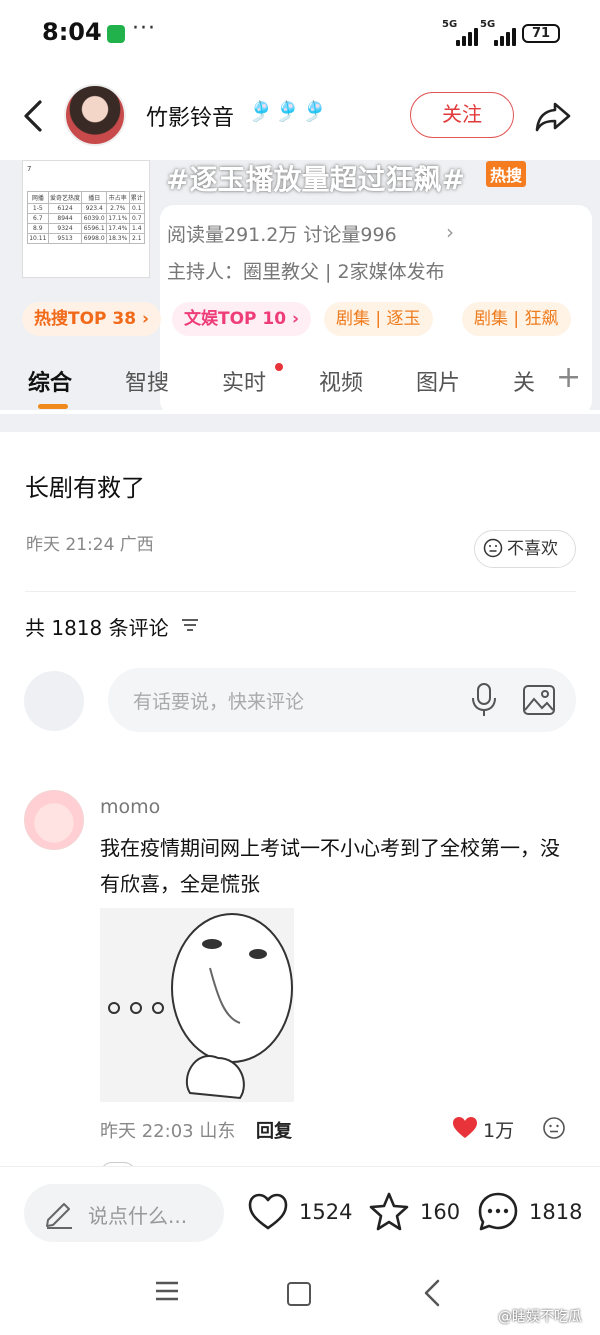  What do you see at coordinates (94, 228) in the screenshot?
I see `thumb-cell: 6596.1` at bounding box center [94, 228].